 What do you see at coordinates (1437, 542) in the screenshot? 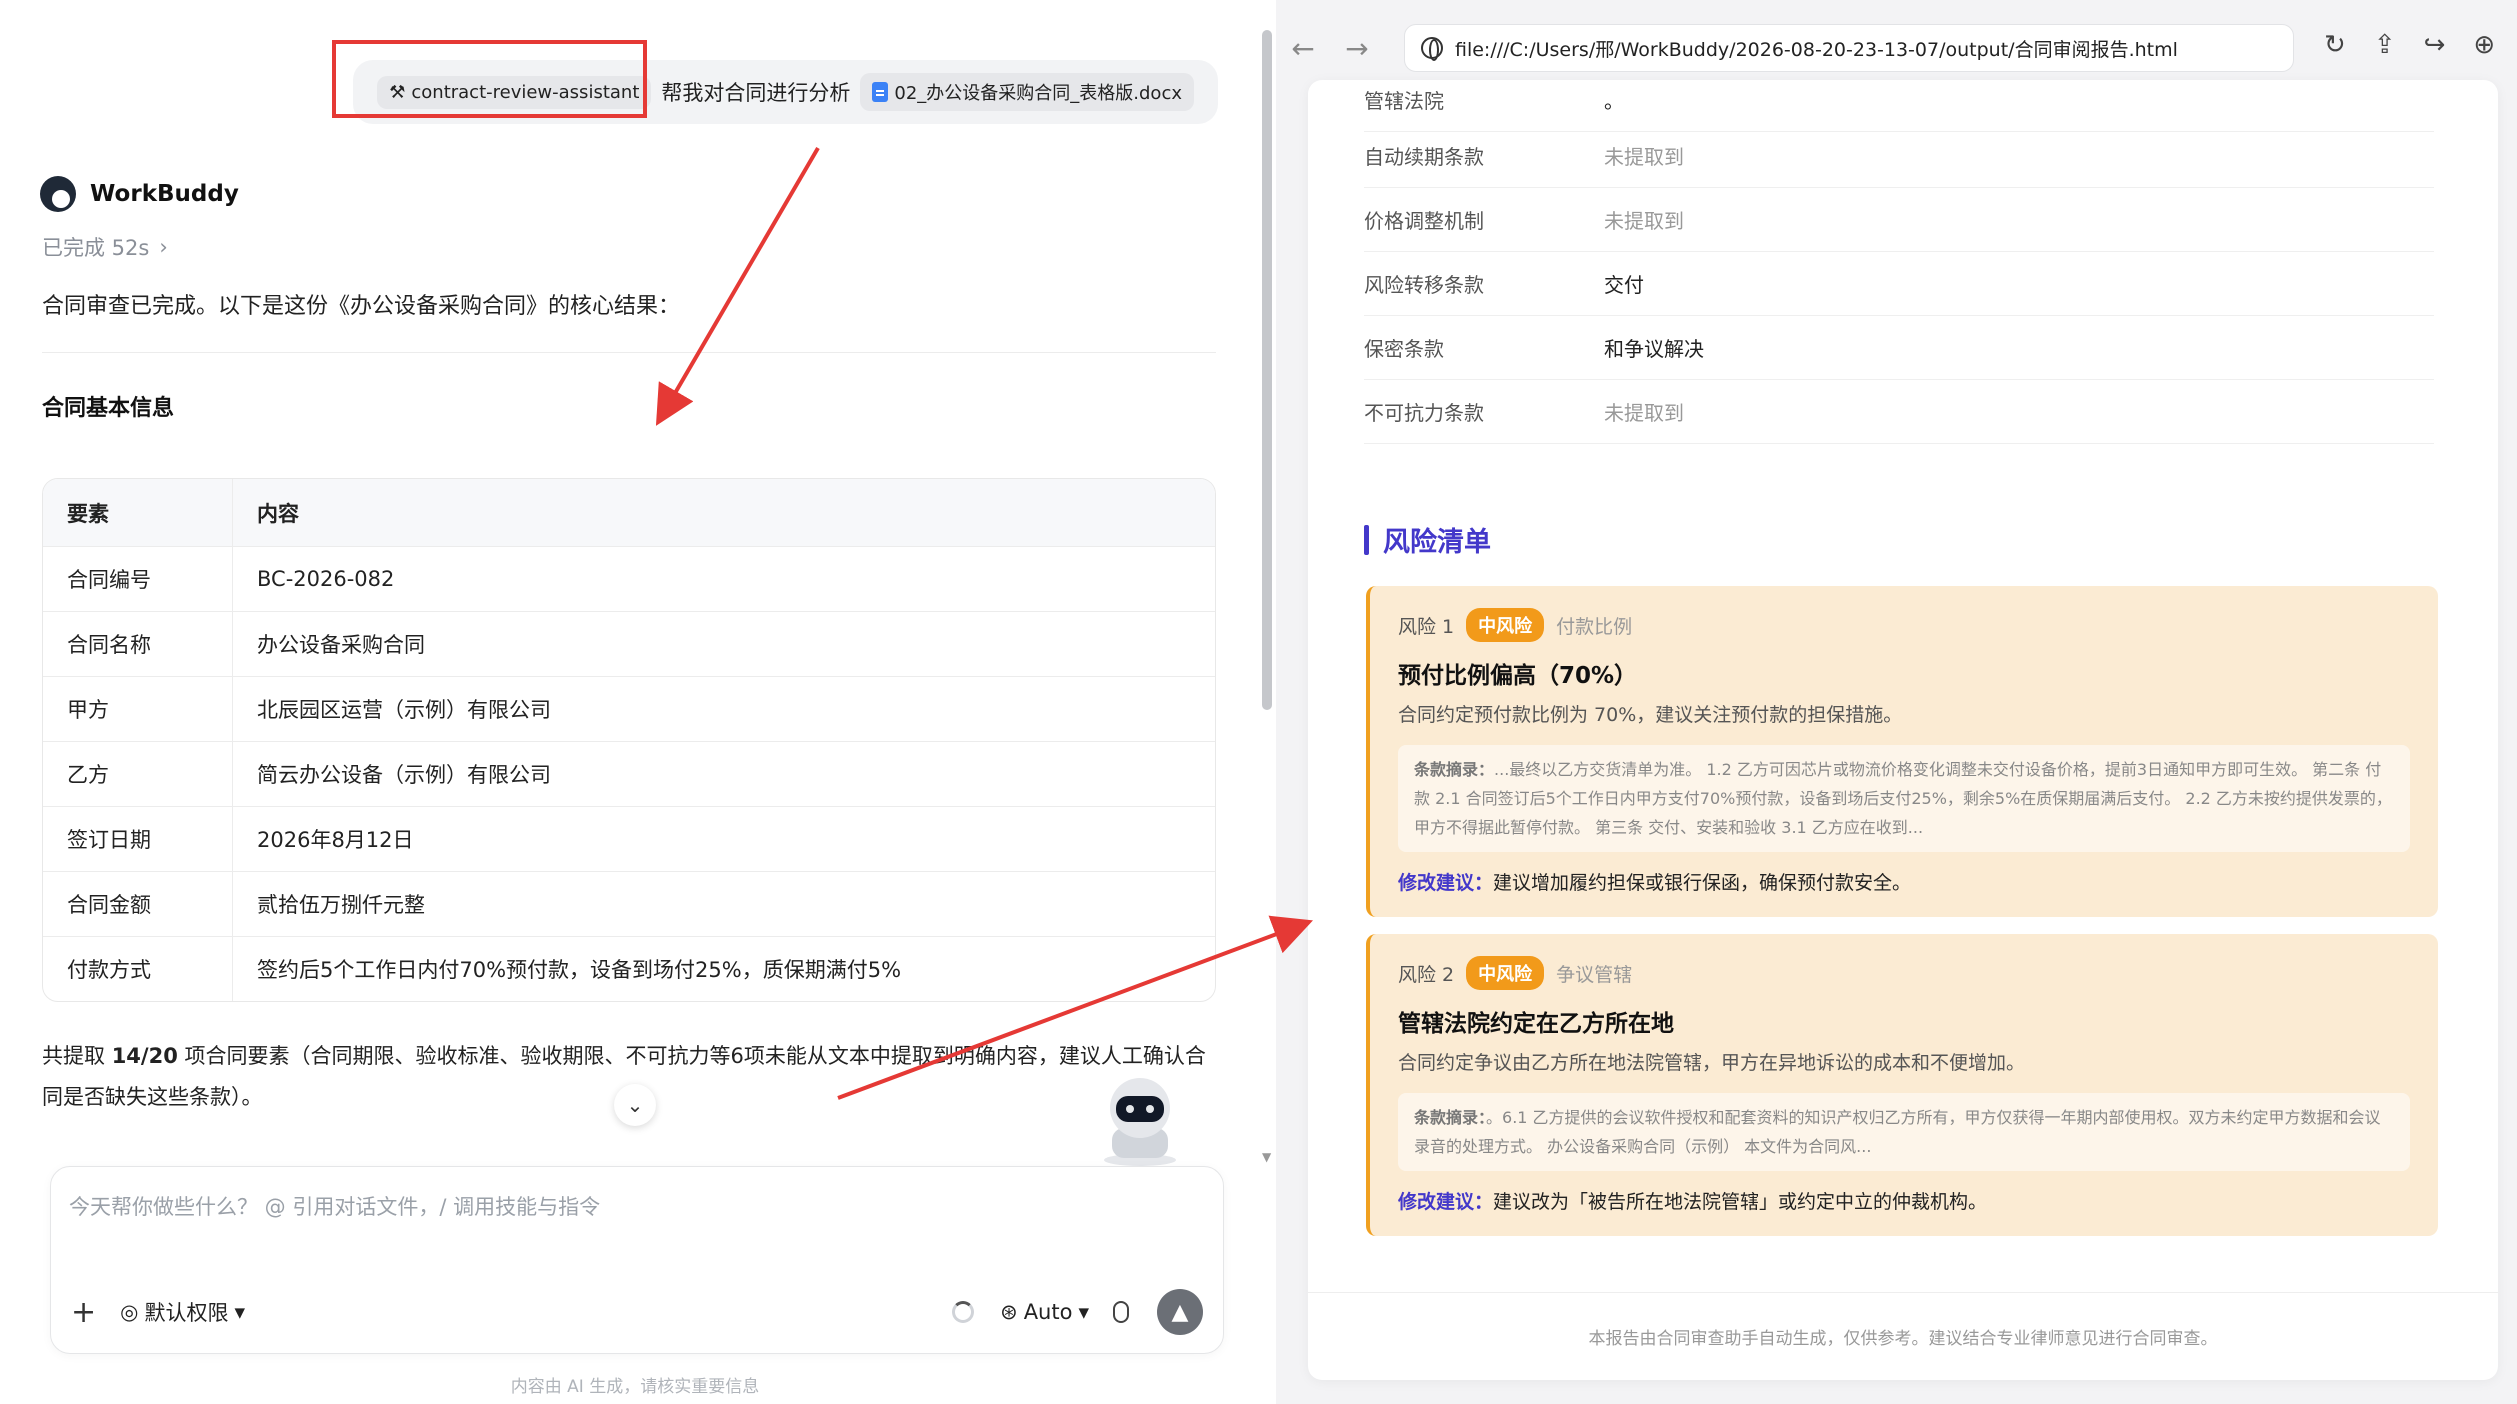
I see `risk-heading-text: 风险清单` at bounding box center [1437, 542].